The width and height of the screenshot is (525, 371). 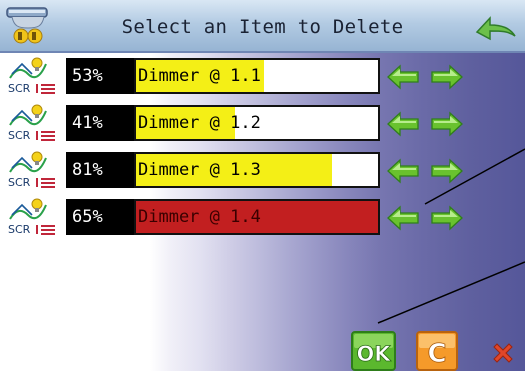 I want to click on dimmer-level-bar: Dimmer @ 1.4, so click(x=257, y=217).